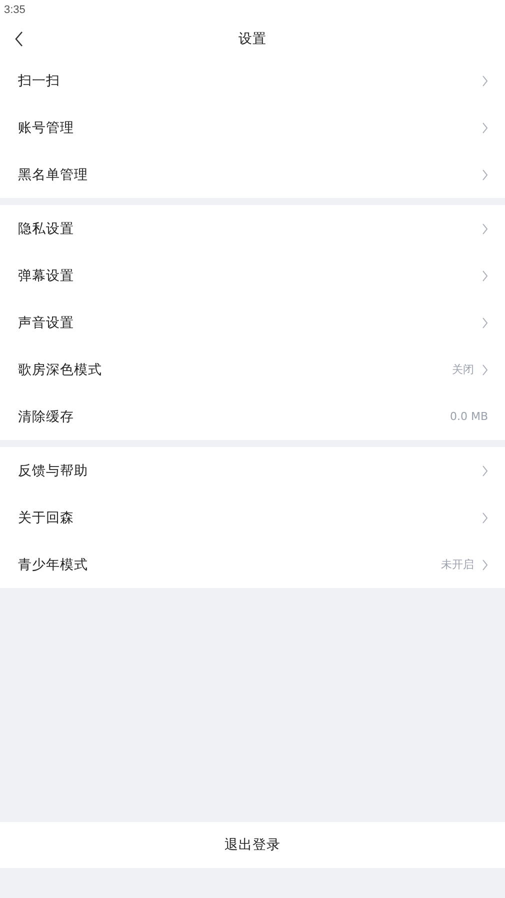 This screenshot has height=898, width=505. Describe the element at coordinates (252, 39) in the screenshot. I see `page-title: 设置` at that location.